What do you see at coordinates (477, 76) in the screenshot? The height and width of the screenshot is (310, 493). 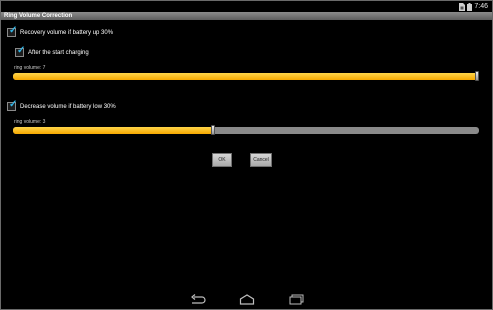 I see `recovery-ring-volume-thumb` at bounding box center [477, 76].